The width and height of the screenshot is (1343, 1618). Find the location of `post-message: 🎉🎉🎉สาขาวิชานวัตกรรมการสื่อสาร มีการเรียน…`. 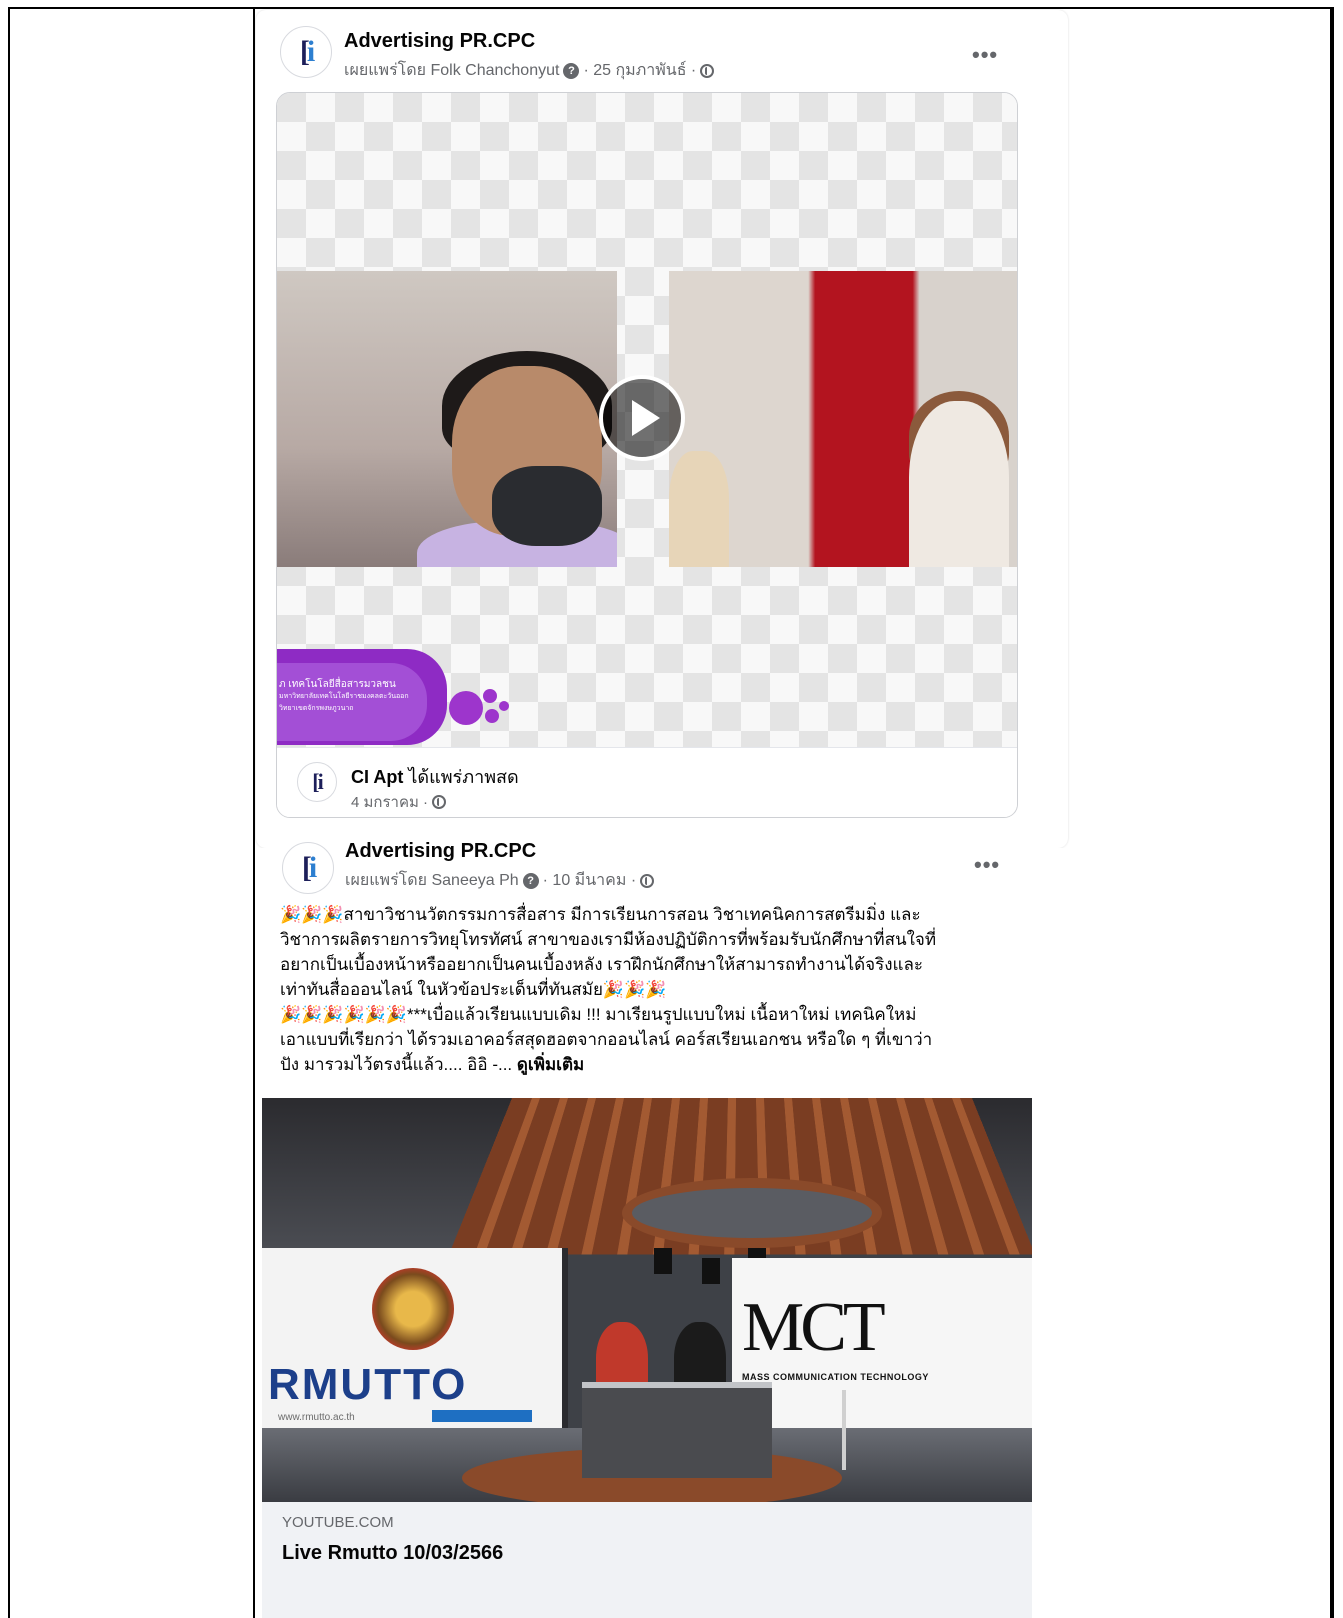

post-message: 🎉🎉🎉สาขาวิชานวัตกรรมการสื่อสาร มีการเรียน… is located at coordinates (650, 989).